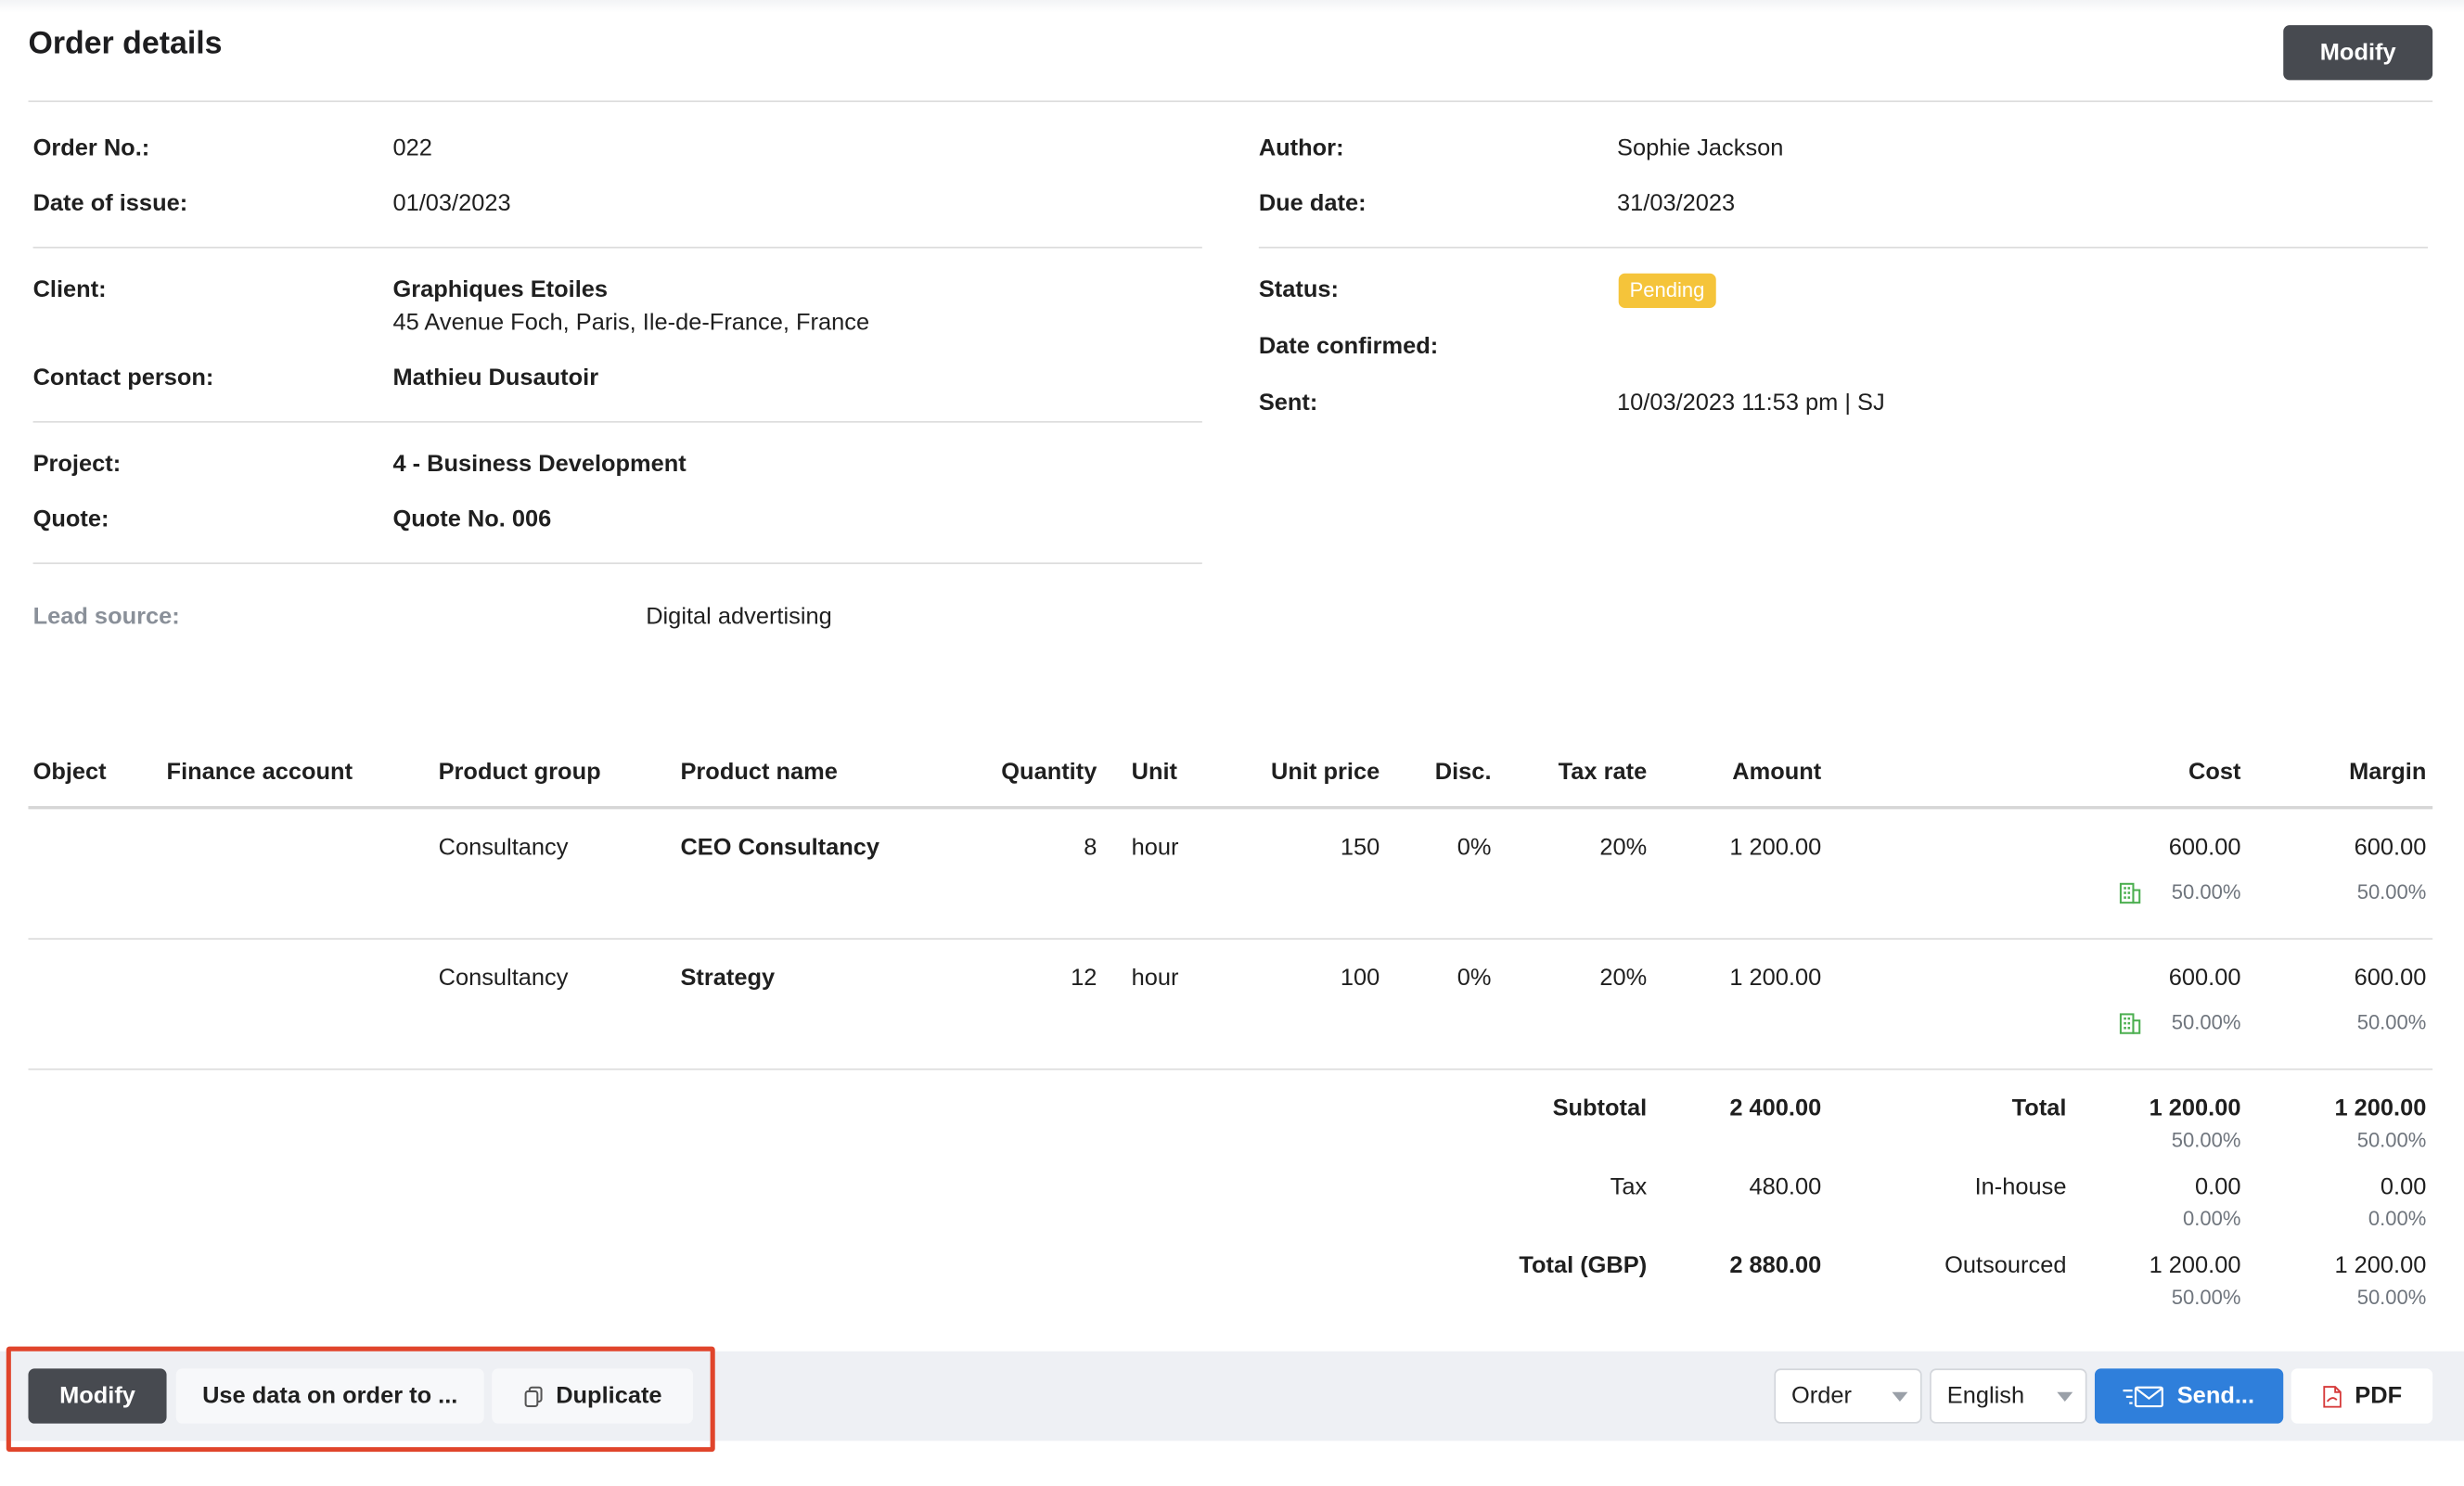  Describe the element at coordinates (2218, 1187) in the screenshot. I see `cost-inhouse-value: 0.00` at that location.